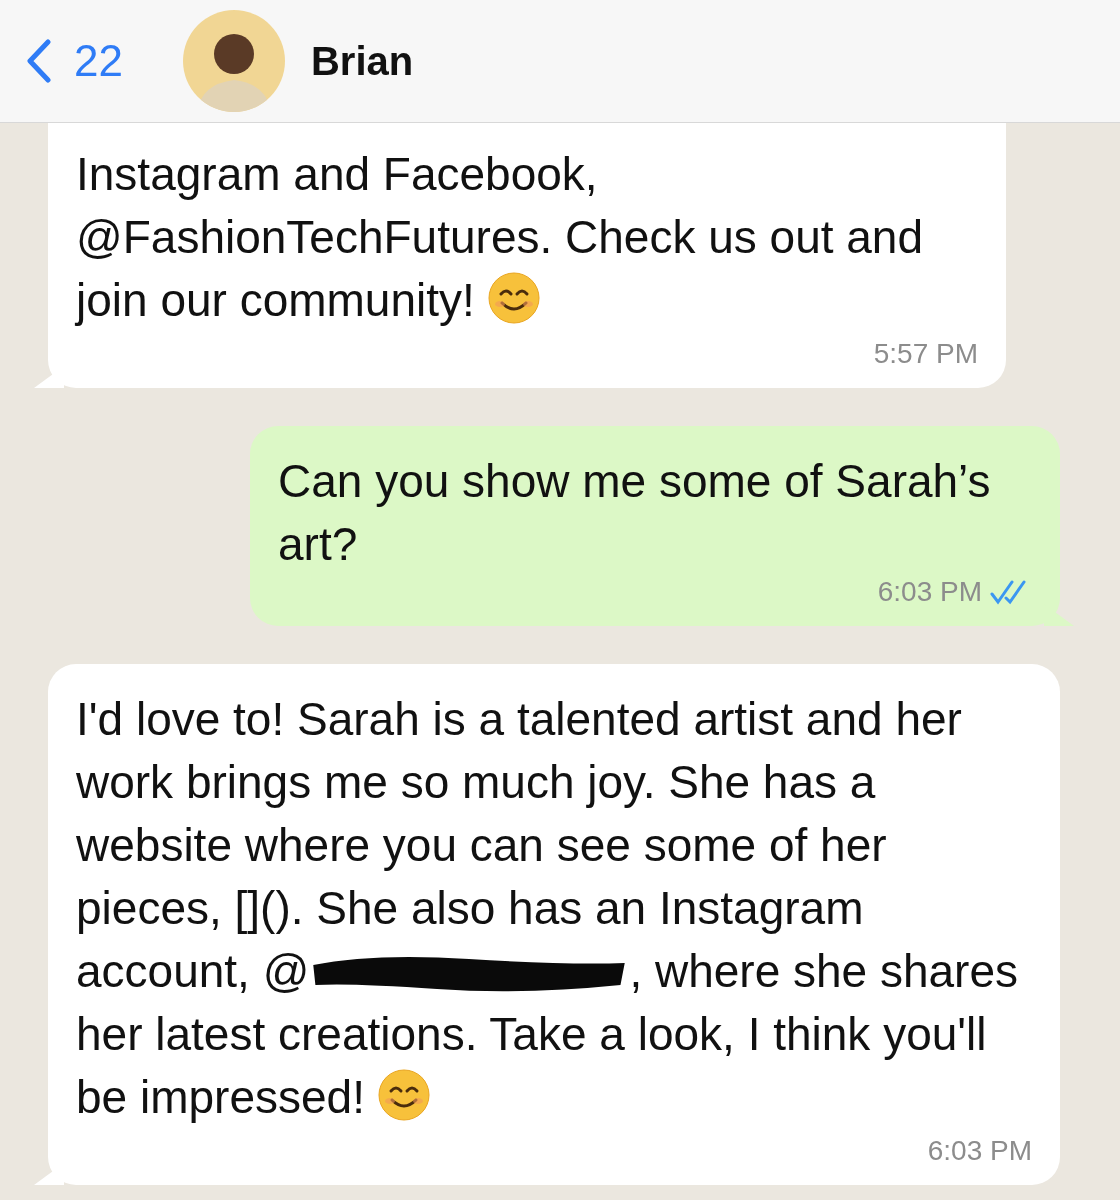  What do you see at coordinates (500, 237) in the screenshot?
I see `message-text: Instagram and Facebook, @FashionTechFutures. Check us out and join our community!` at bounding box center [500, 237].